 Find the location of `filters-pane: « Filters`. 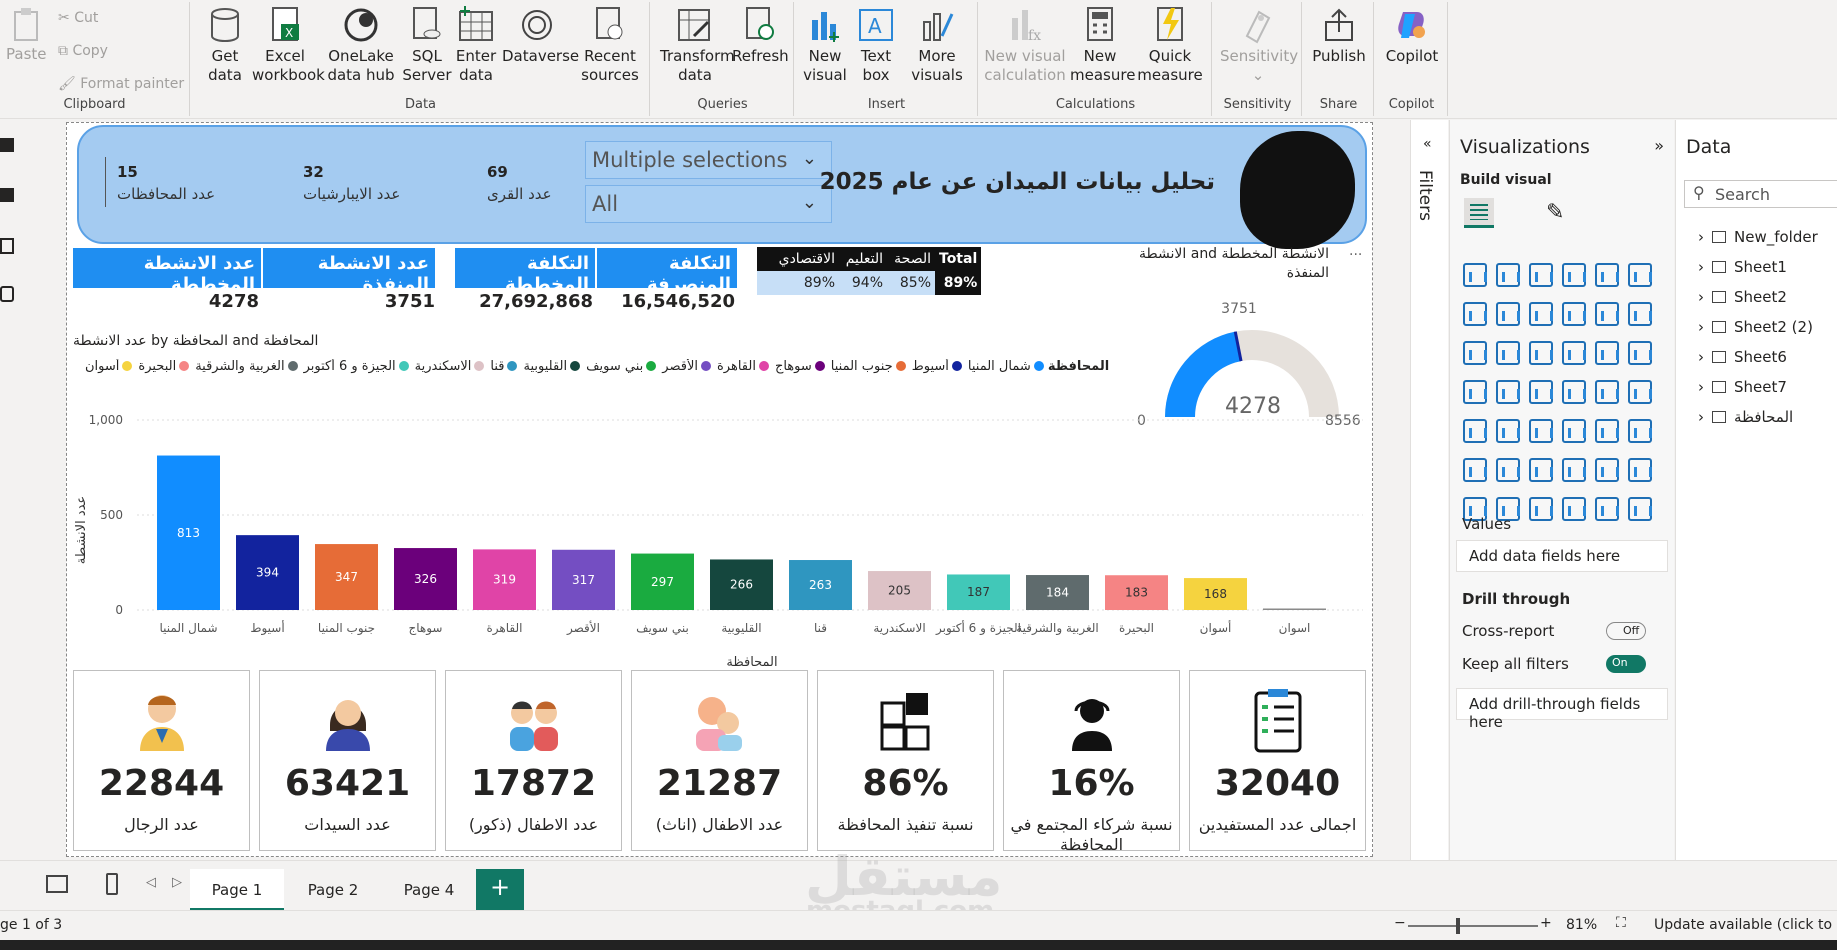

filters-pane: « Filters is located at coordinates (1429, 490).